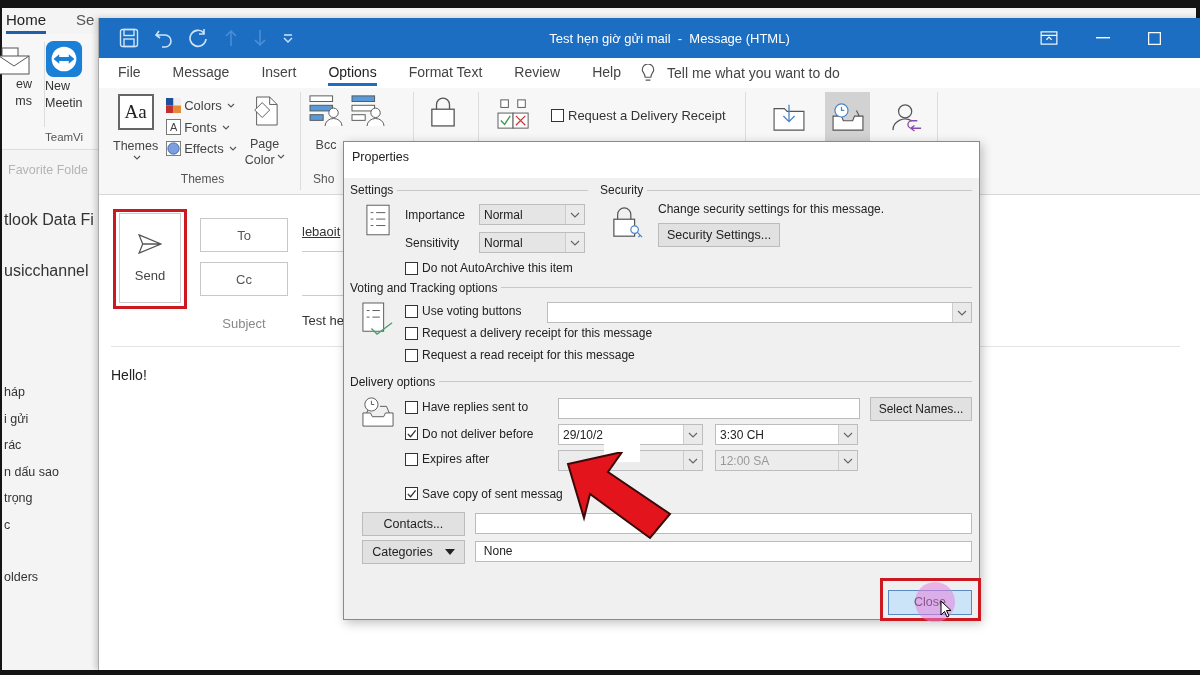 Image resolution: width=1200 pixels, height=675 pixels. What do you see at coordinates (201, 148) in the screenshot?
I see `effects-button: Effects` at bounding box center [201, 148].